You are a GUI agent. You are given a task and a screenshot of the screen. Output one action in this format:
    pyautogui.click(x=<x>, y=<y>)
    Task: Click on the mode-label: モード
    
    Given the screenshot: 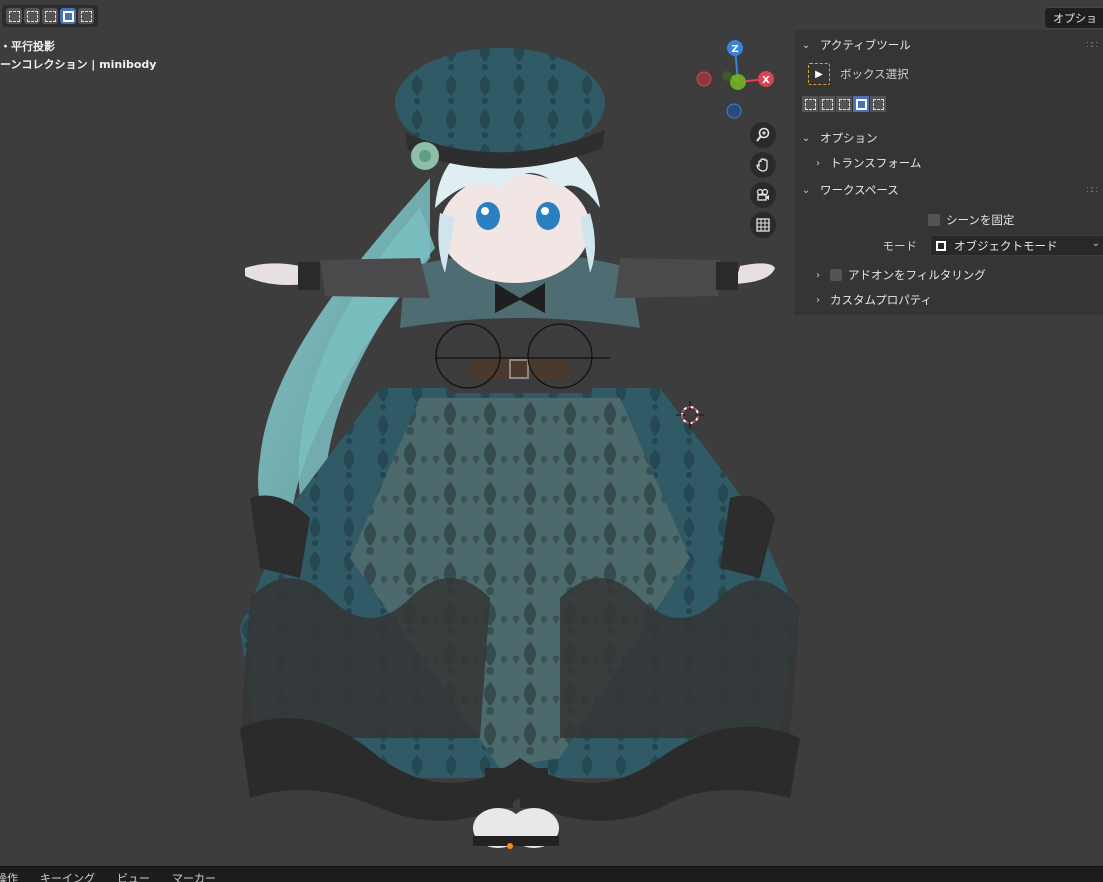 What is the action you would take?
    pyautogui.click(x=900, y=246)
    